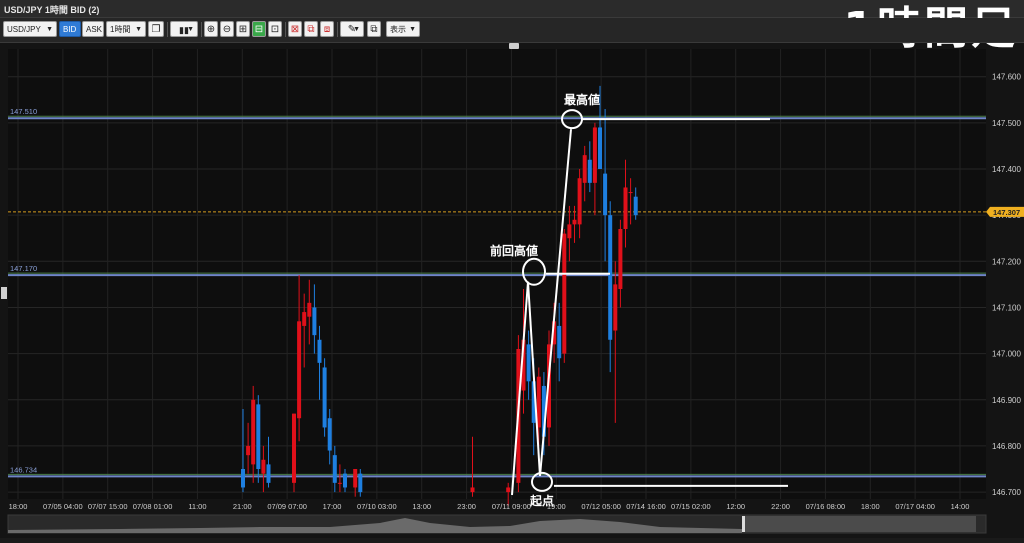 This screenshot has width=1024, height=543. Describe the element at coordinates (421, 506) in the screenshot. I see `time-tick-label: 13:00` at that location.